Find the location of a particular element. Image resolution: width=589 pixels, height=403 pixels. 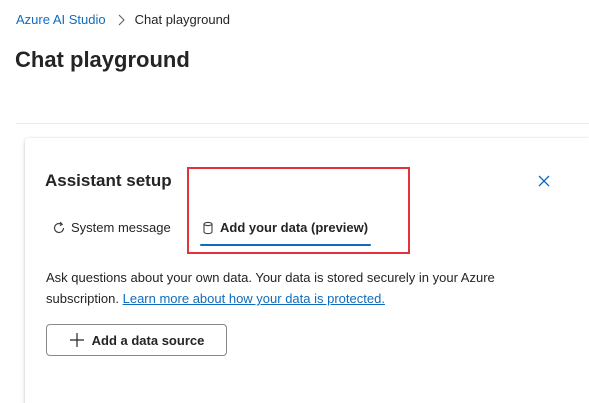

tab-system-message-label: System message is located at coordinates (121, 227).